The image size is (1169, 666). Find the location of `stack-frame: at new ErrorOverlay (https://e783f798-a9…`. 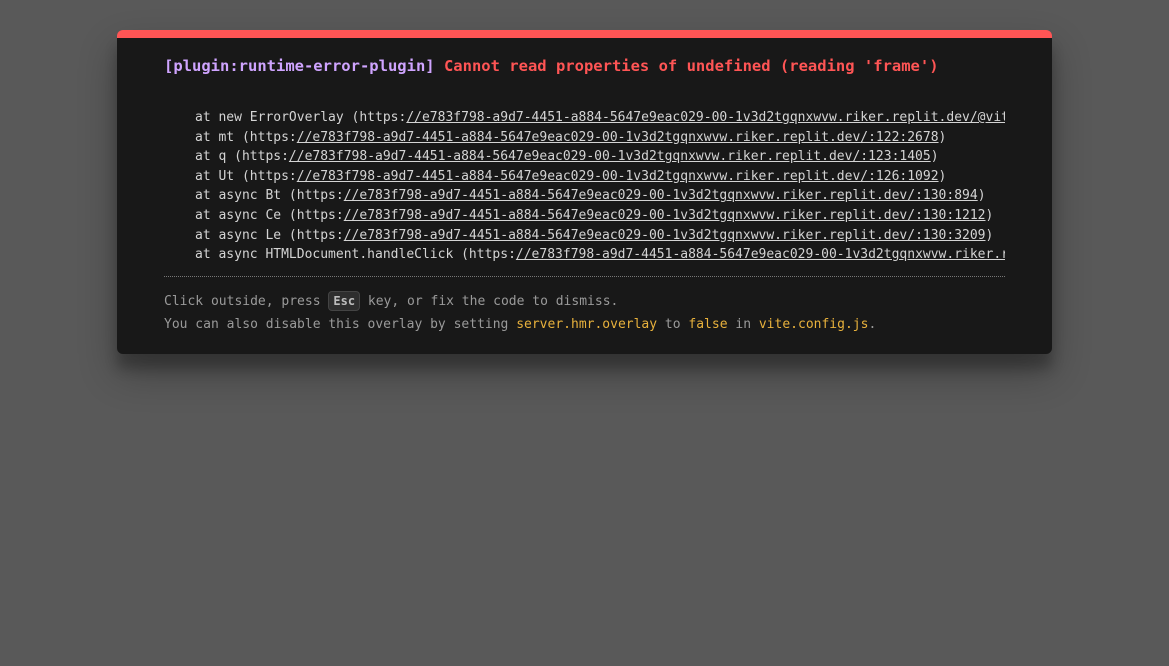

stack-frame: at new ErrorOverlay (https://e783f798-a9… is located at coordinates (584, 118).